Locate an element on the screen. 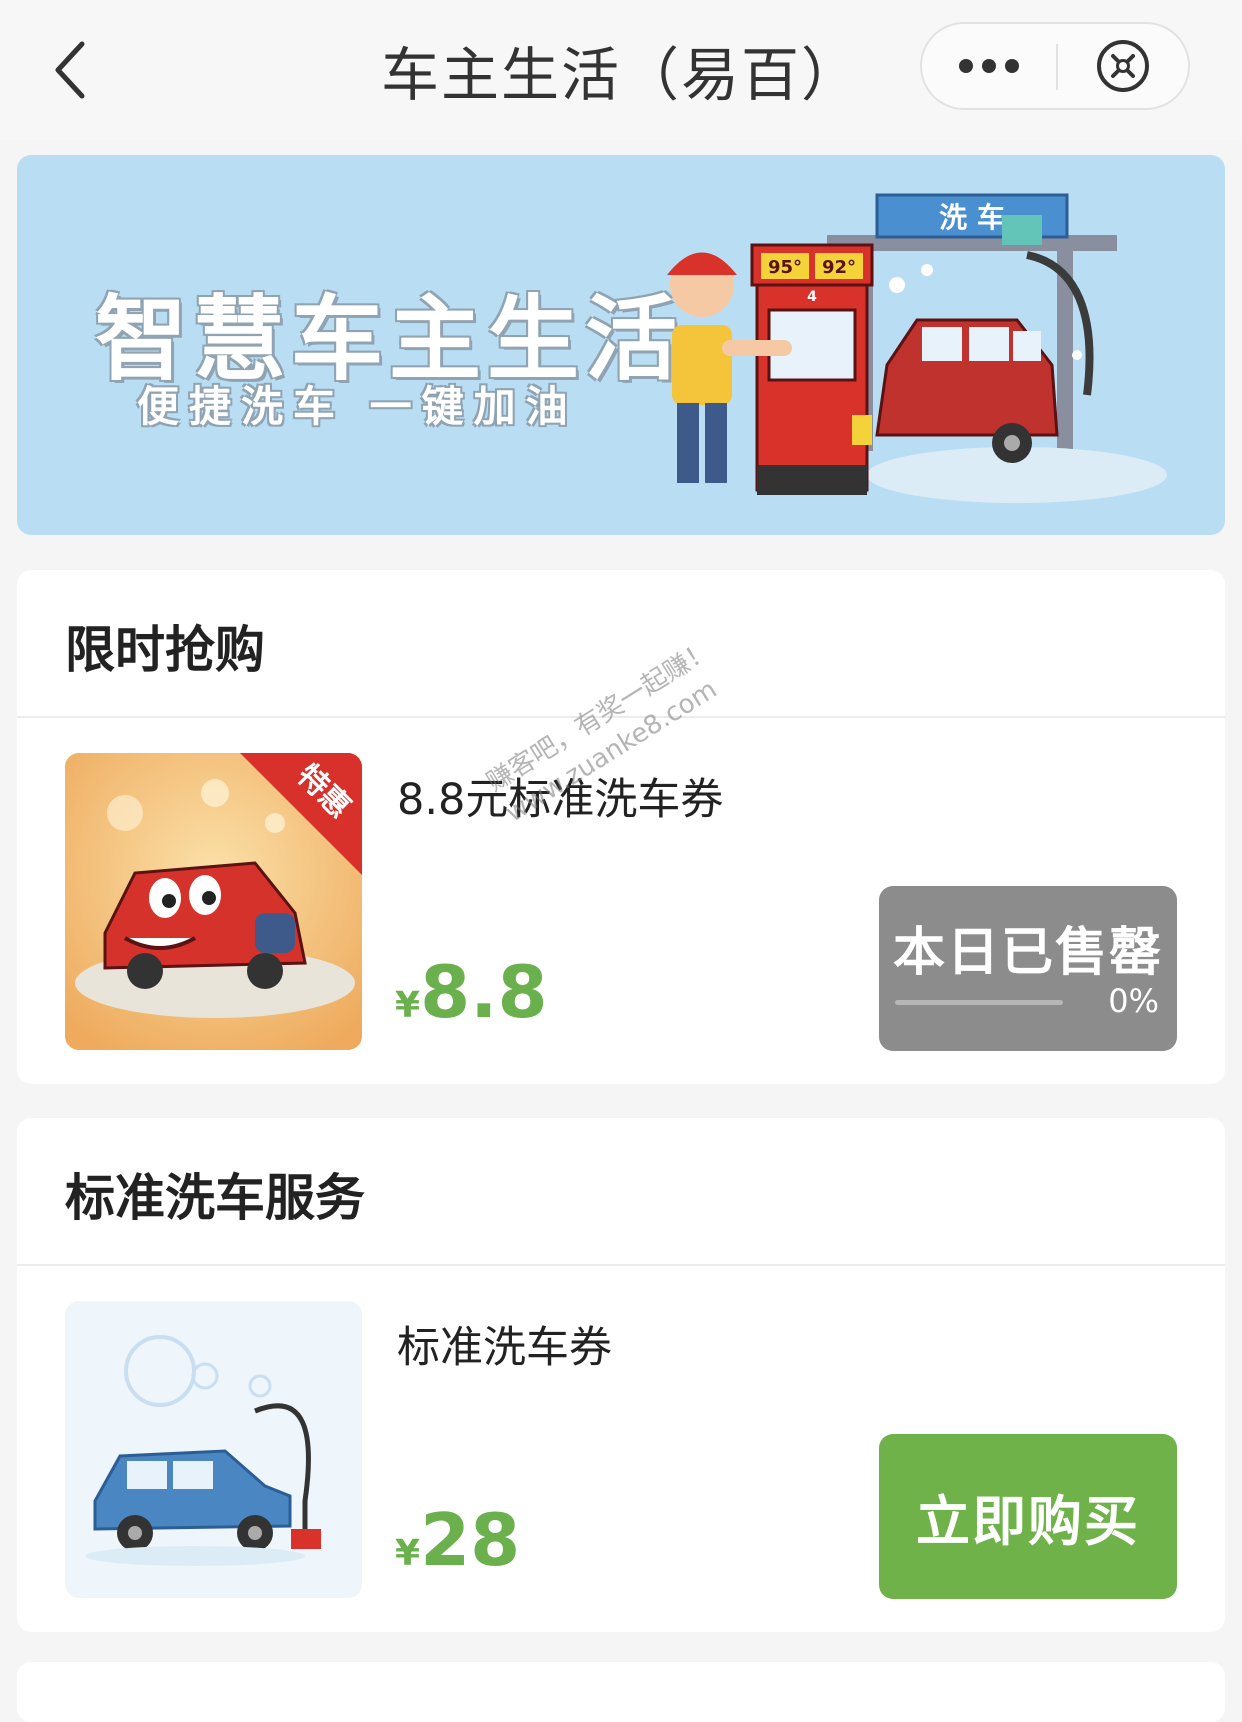 This screenshot has width=1242, height=1722. sales-progress-text: 0% is located at coordinates (1133, 1001).